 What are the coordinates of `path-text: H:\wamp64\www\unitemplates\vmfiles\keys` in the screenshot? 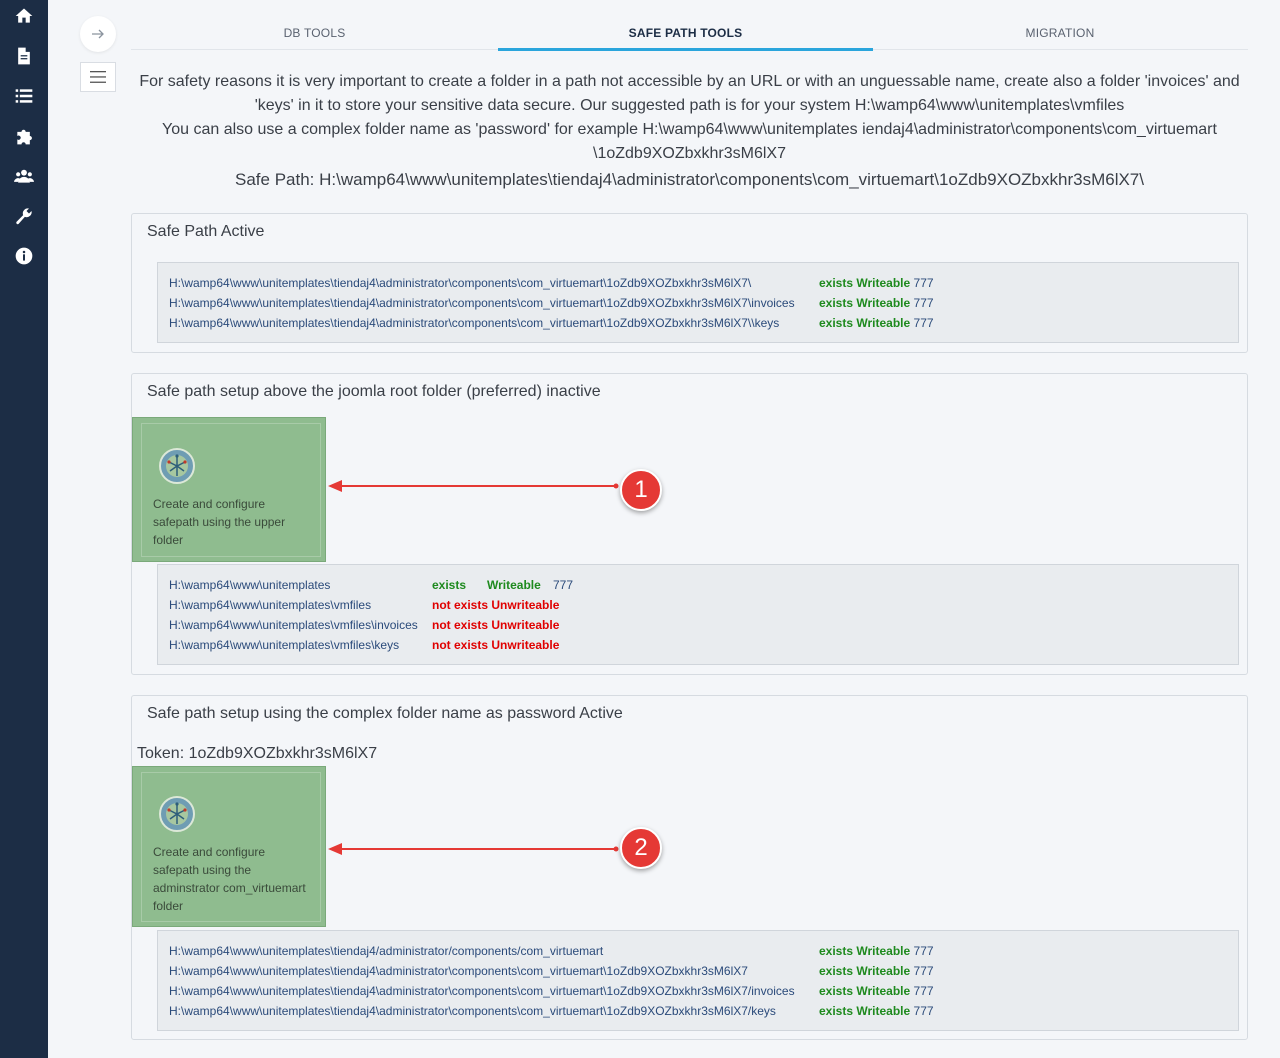 It's located at (284, 645).